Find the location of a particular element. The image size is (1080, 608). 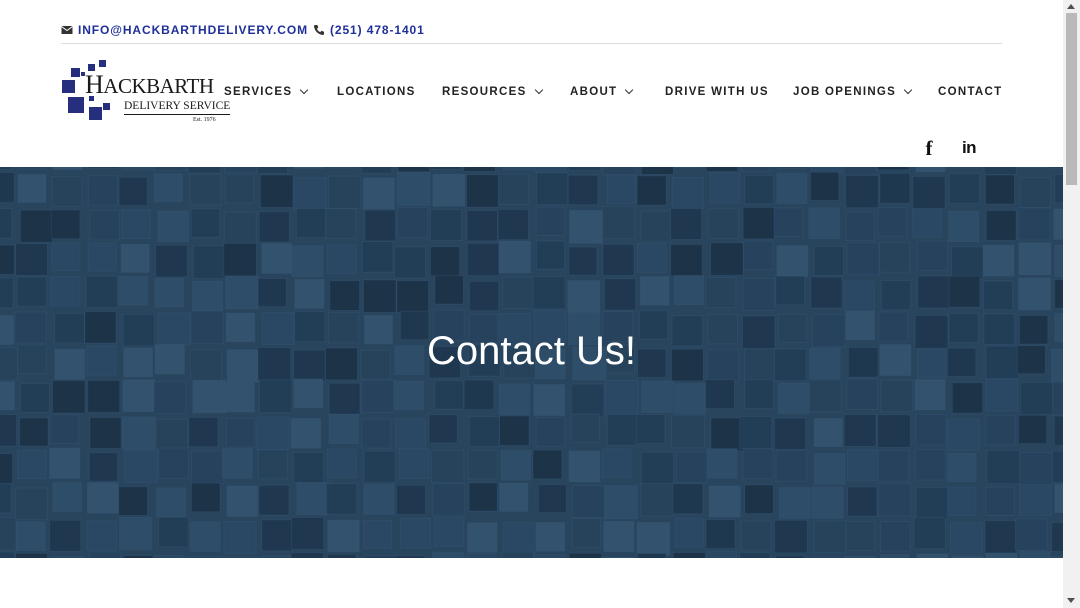

nav-item-locations: LOCATIONS is located at coordinates (376, 92).